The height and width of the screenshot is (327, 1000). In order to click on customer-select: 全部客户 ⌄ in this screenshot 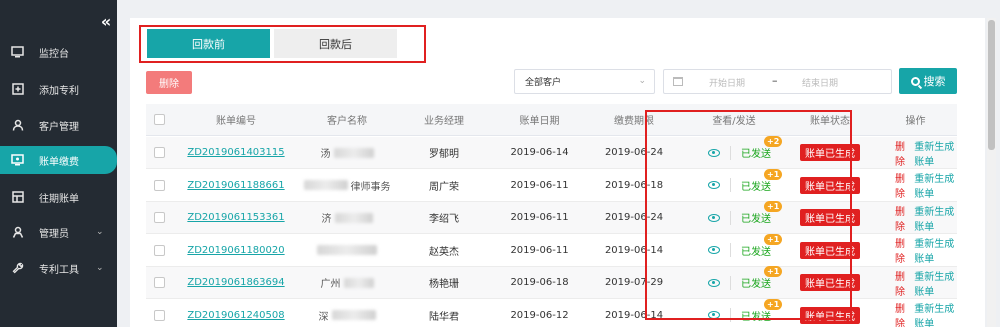, I will do `click(584, 81)`.